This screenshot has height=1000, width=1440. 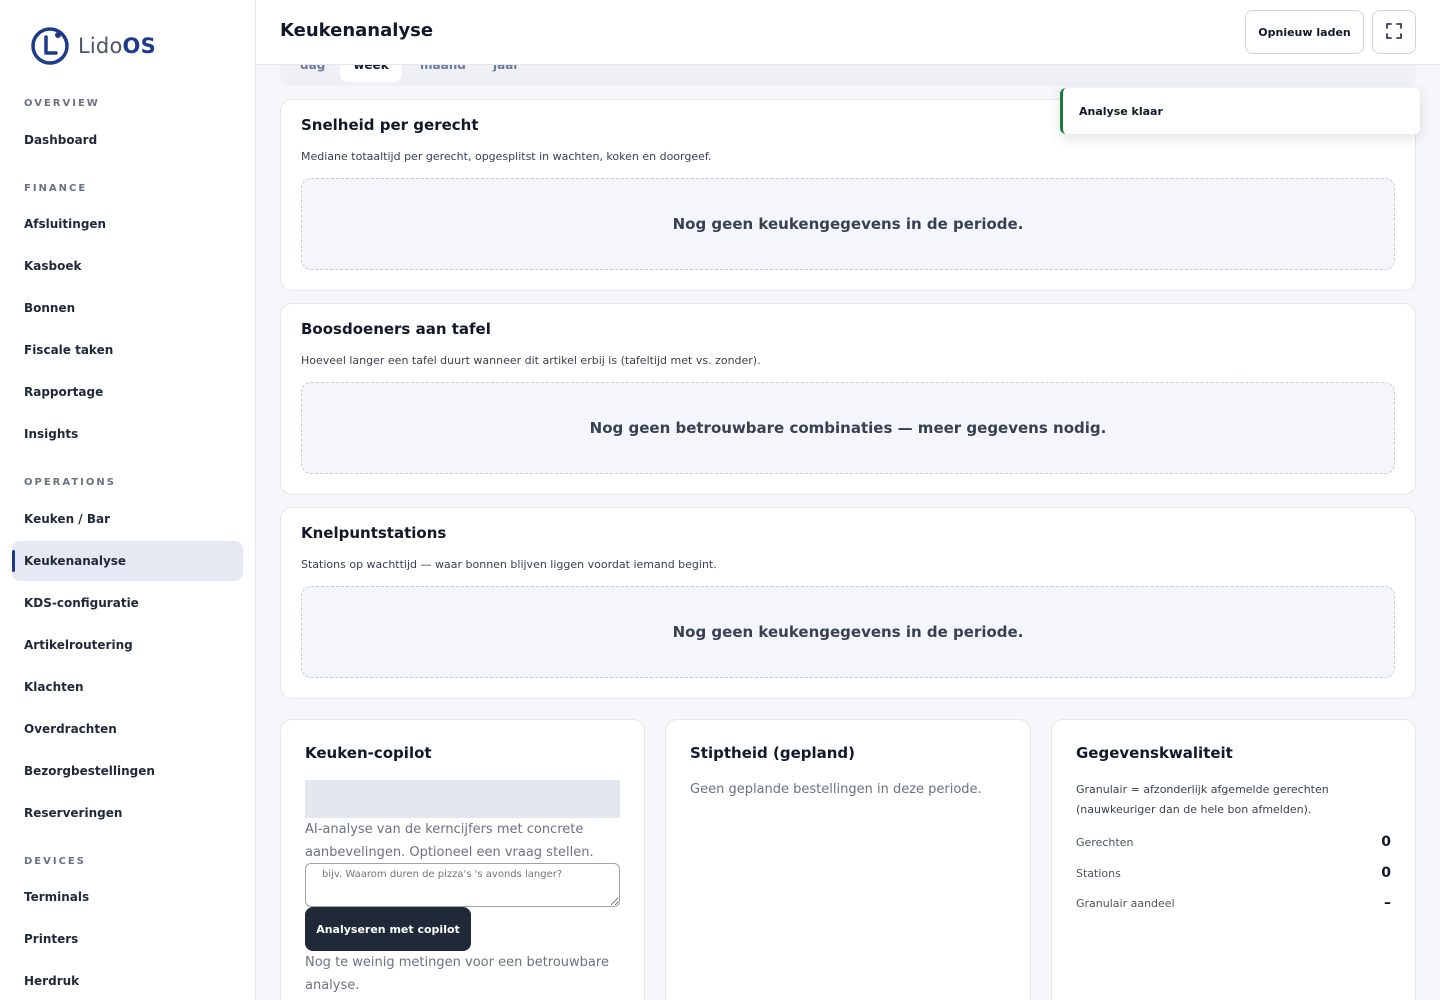 I want to click on sidebar-item-dashboard: Dashboard, so click(x=127, y=140).